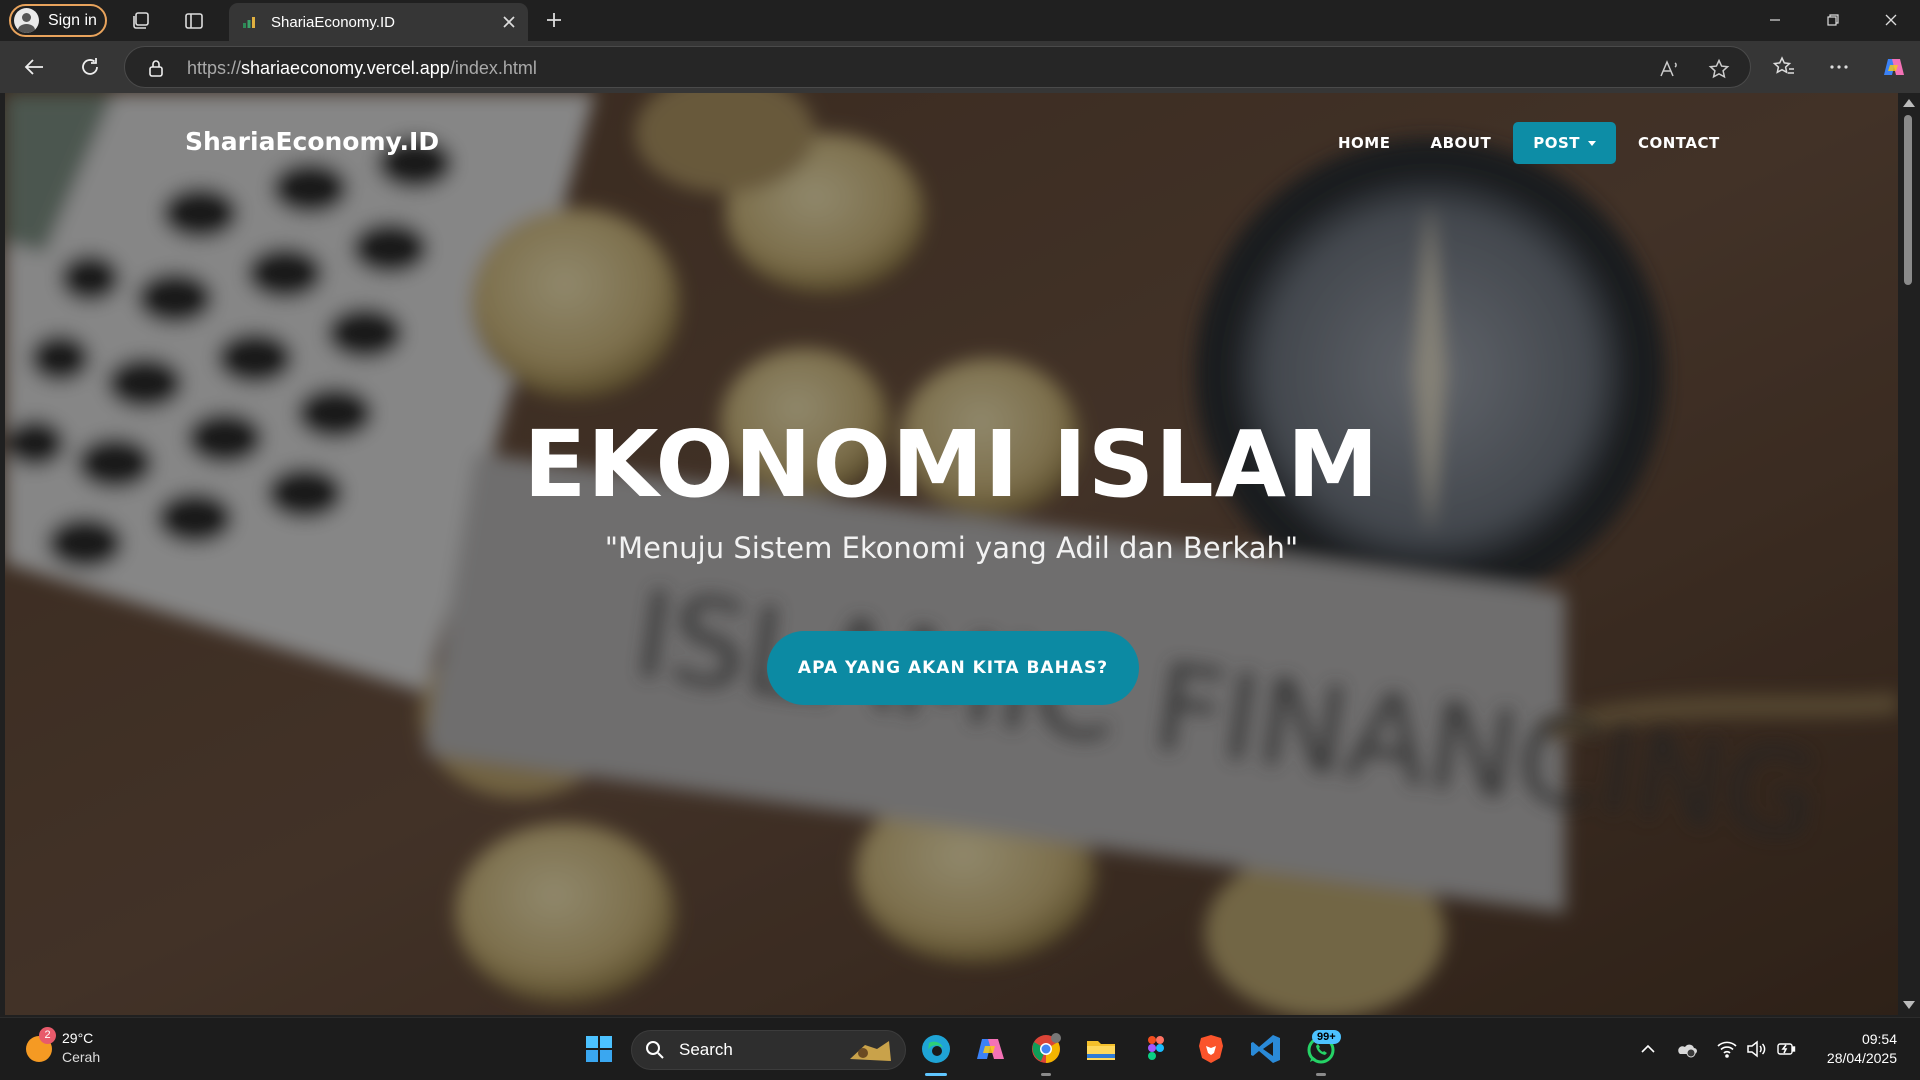 This screenshot has height=1080, width=1920. What do you see at coordinates (1156, 1049) in the screenshot?
I see `figma-icon` at bounding box center [1156, 1049].